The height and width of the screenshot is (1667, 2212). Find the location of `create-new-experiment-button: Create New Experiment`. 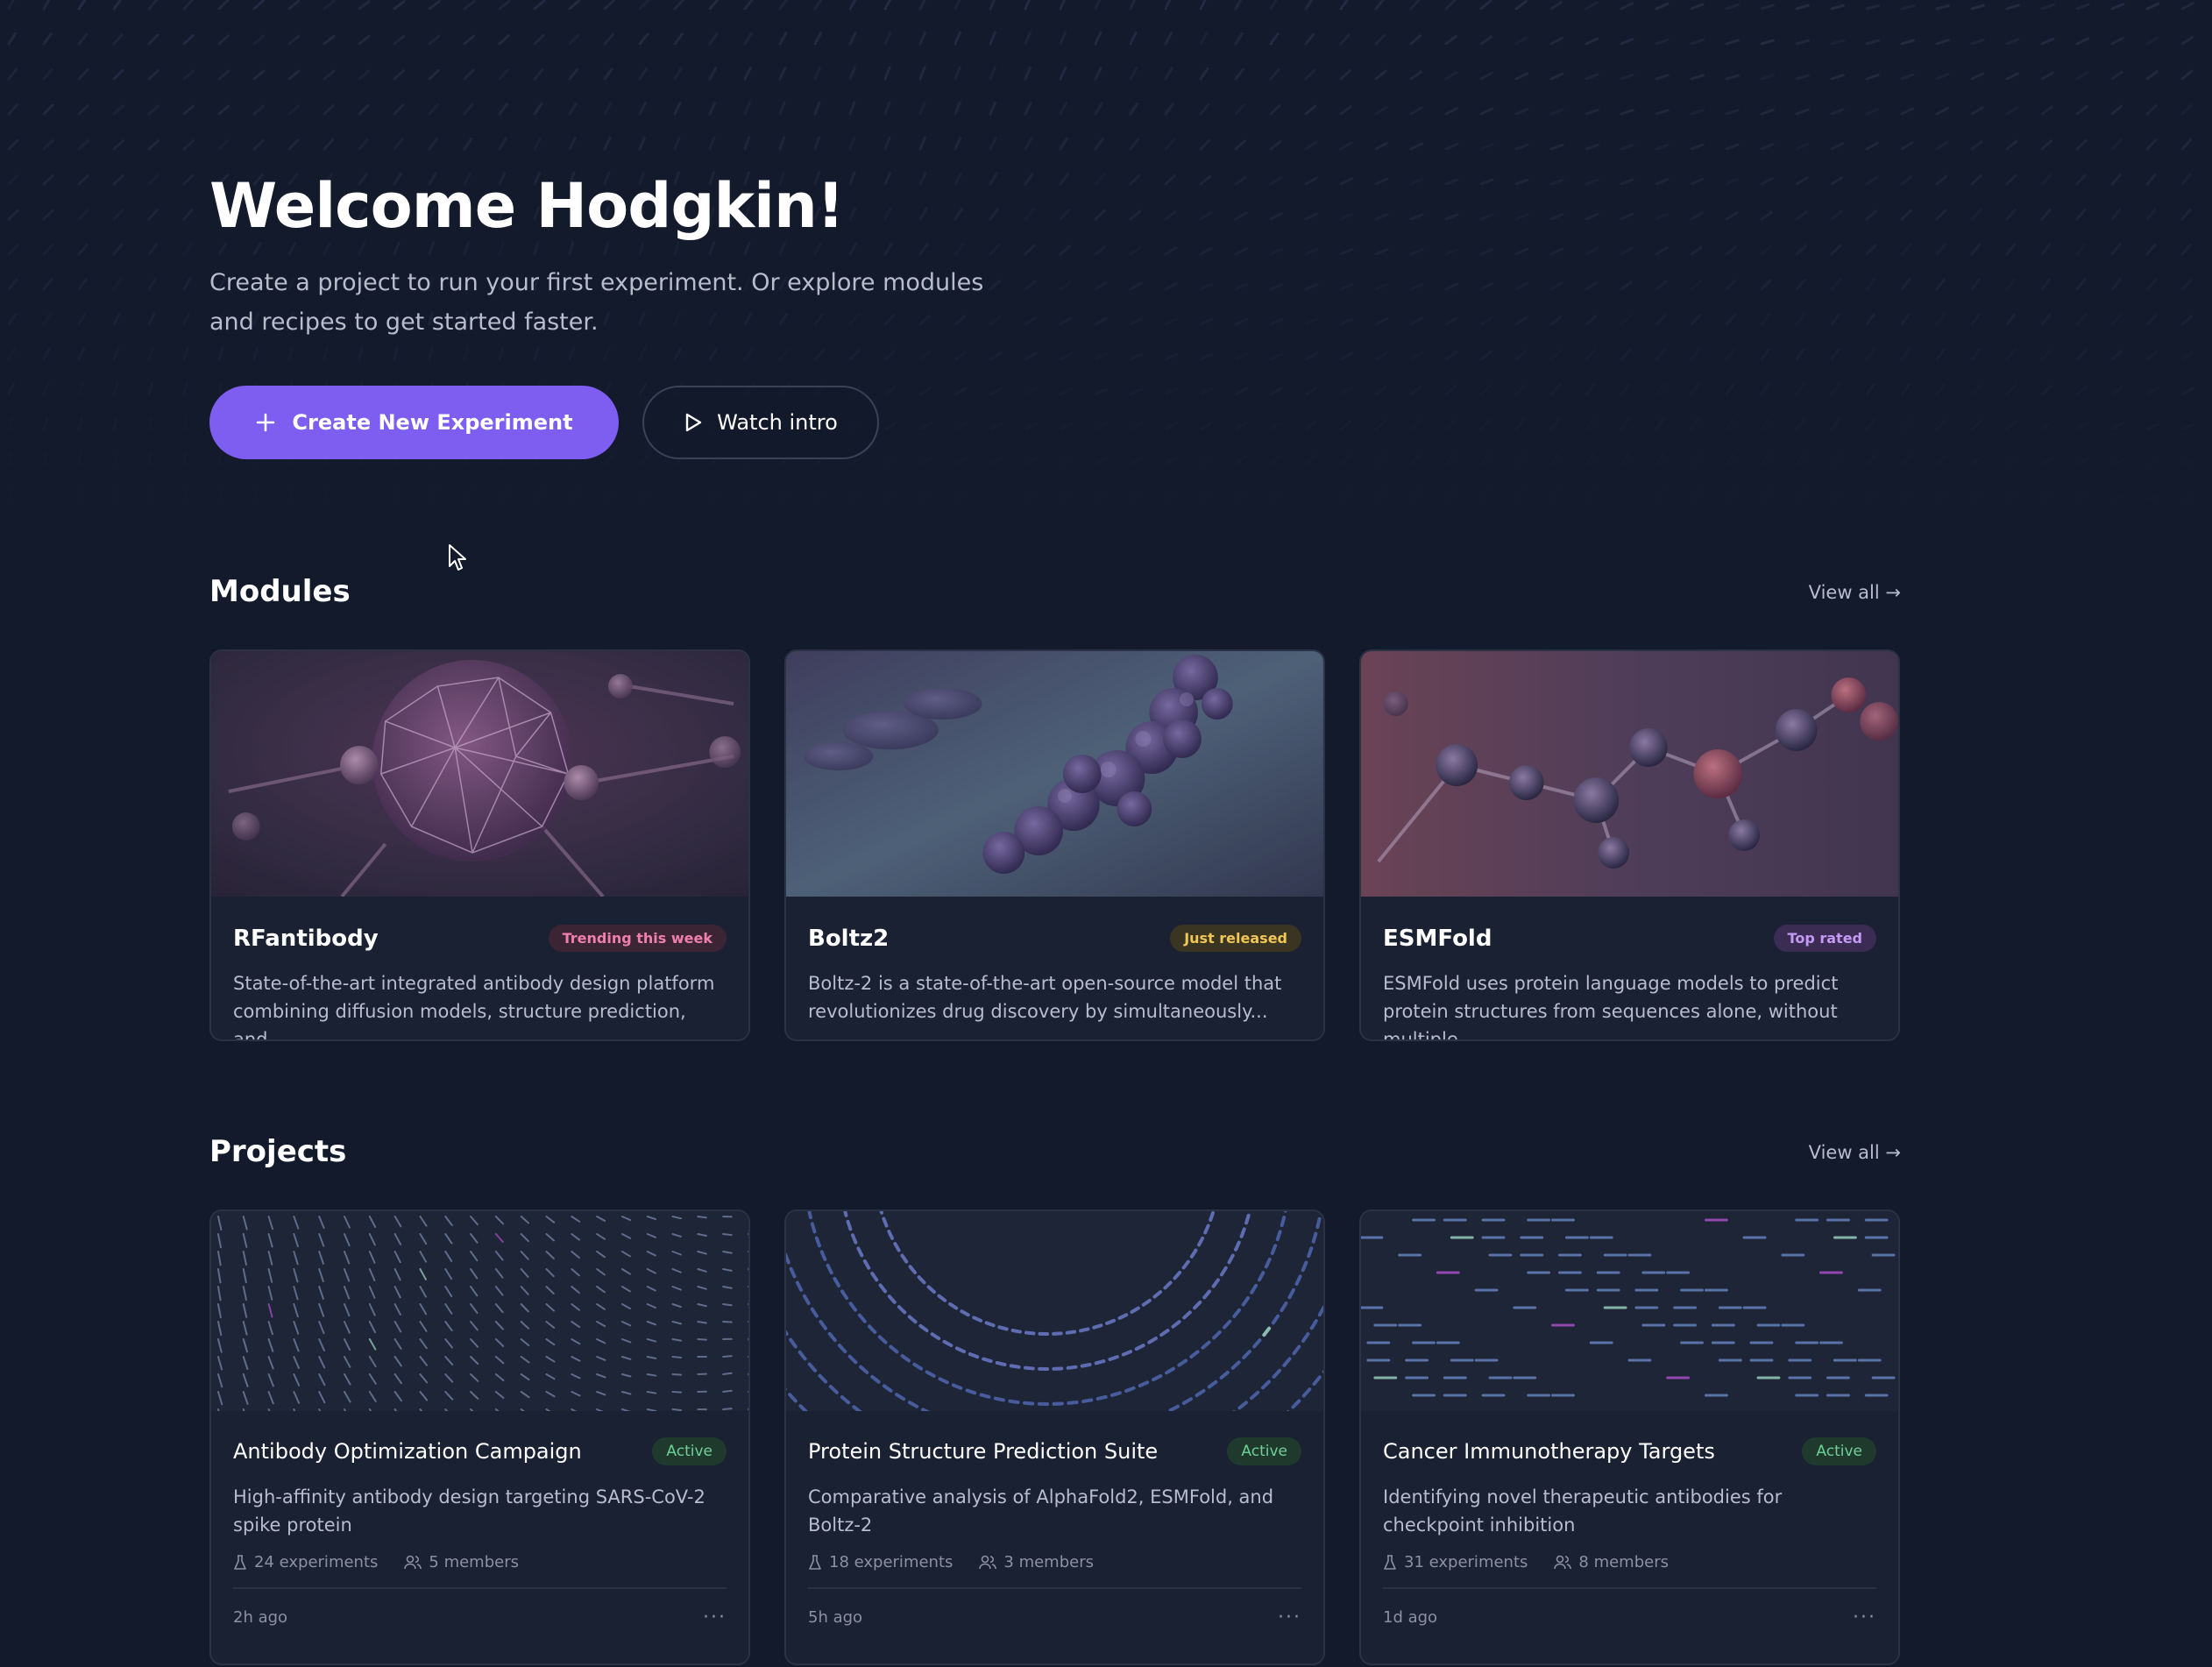

create-new-experiment-button: Create New Experiment is located at coordinates (414, 422).